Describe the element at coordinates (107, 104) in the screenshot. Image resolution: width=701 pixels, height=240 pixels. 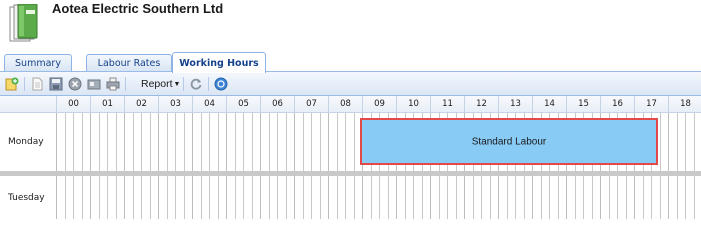
I see `hour-header-01: 01` at that location.